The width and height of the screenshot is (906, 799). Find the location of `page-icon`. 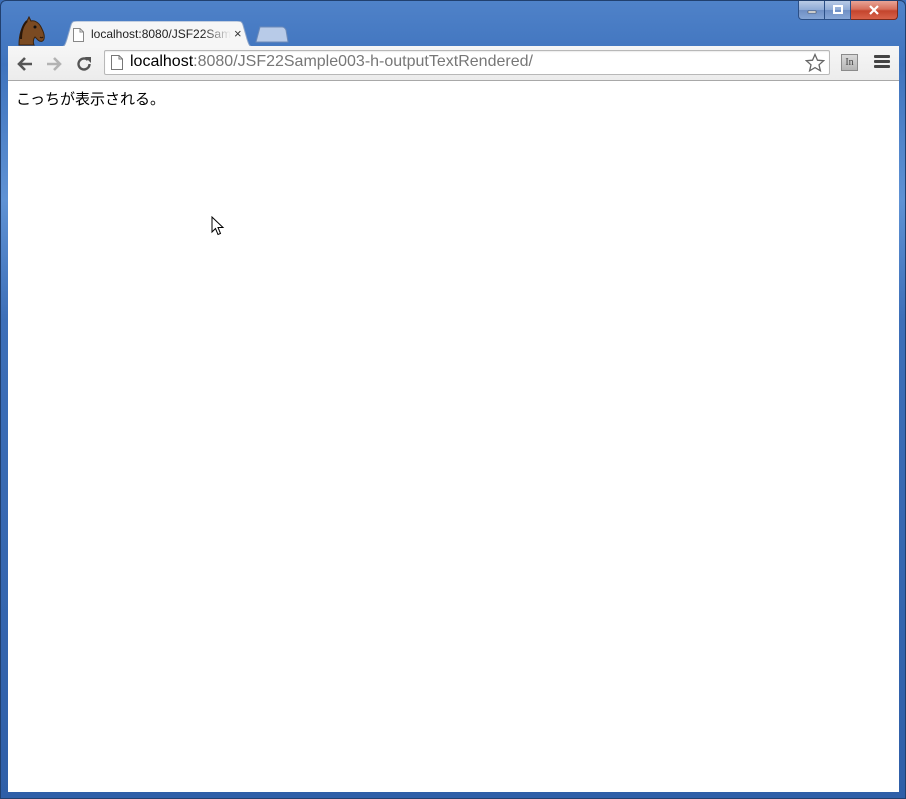

page-icon is located at coordinates (117, 62).